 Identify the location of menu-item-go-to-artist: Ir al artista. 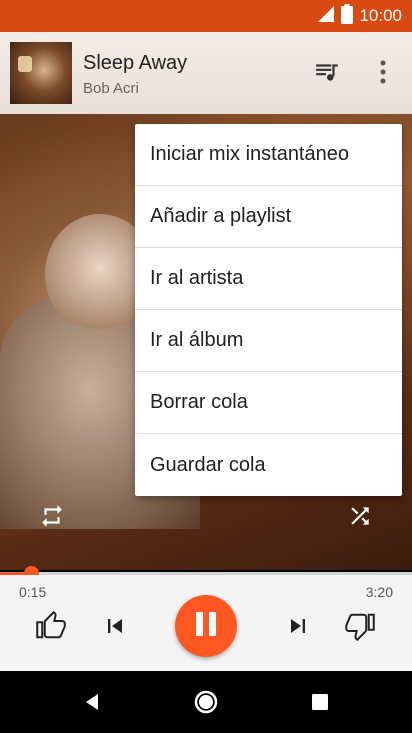
(268, 279).